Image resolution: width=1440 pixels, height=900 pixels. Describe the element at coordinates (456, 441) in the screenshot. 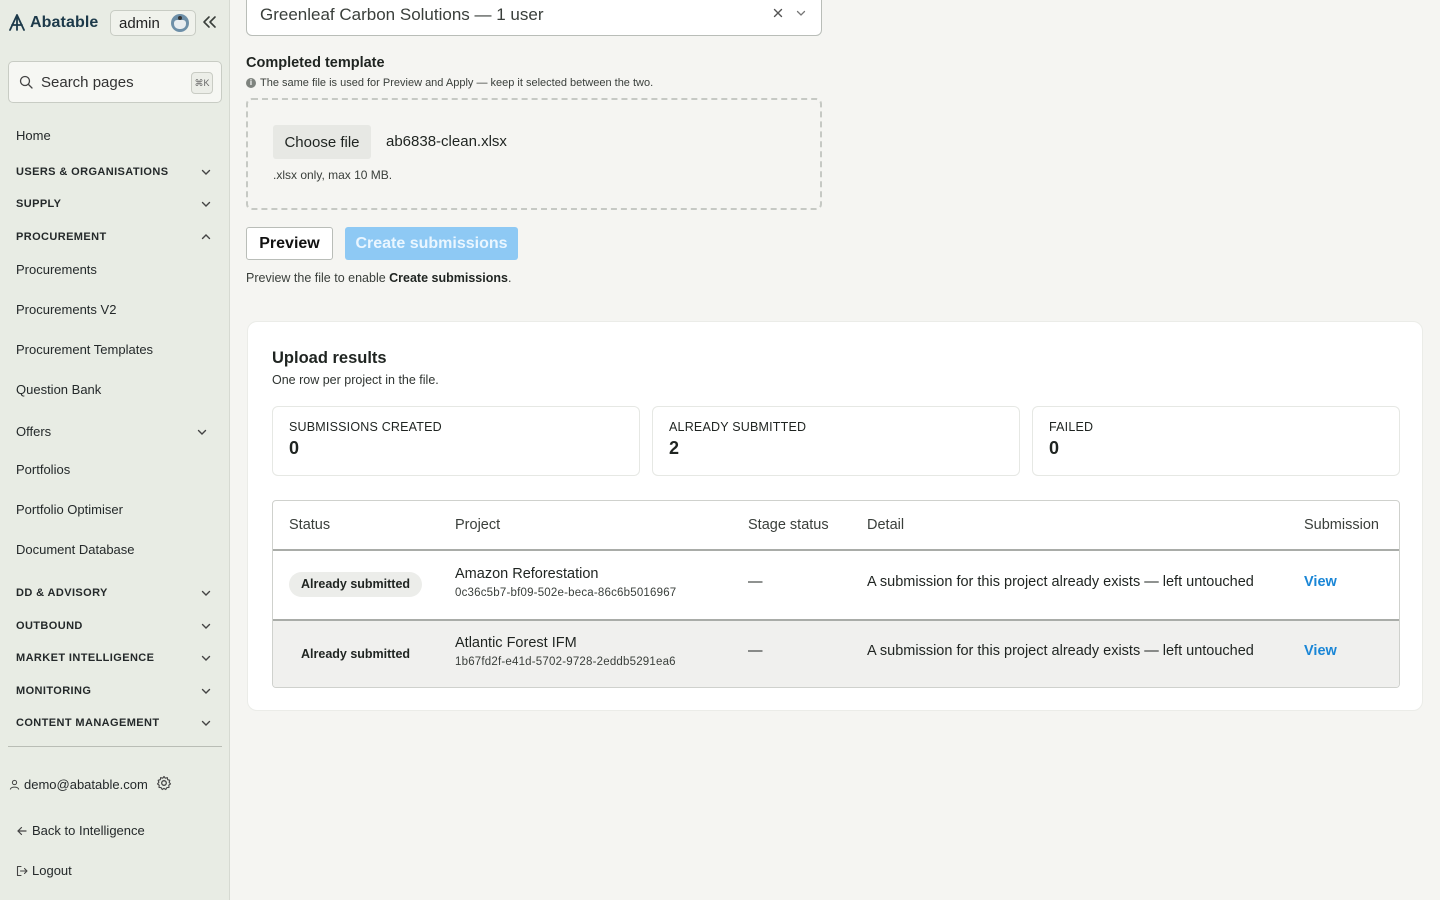

I see `stat-submissions-created: SUBMISSIONS CREATED 0` at that location.